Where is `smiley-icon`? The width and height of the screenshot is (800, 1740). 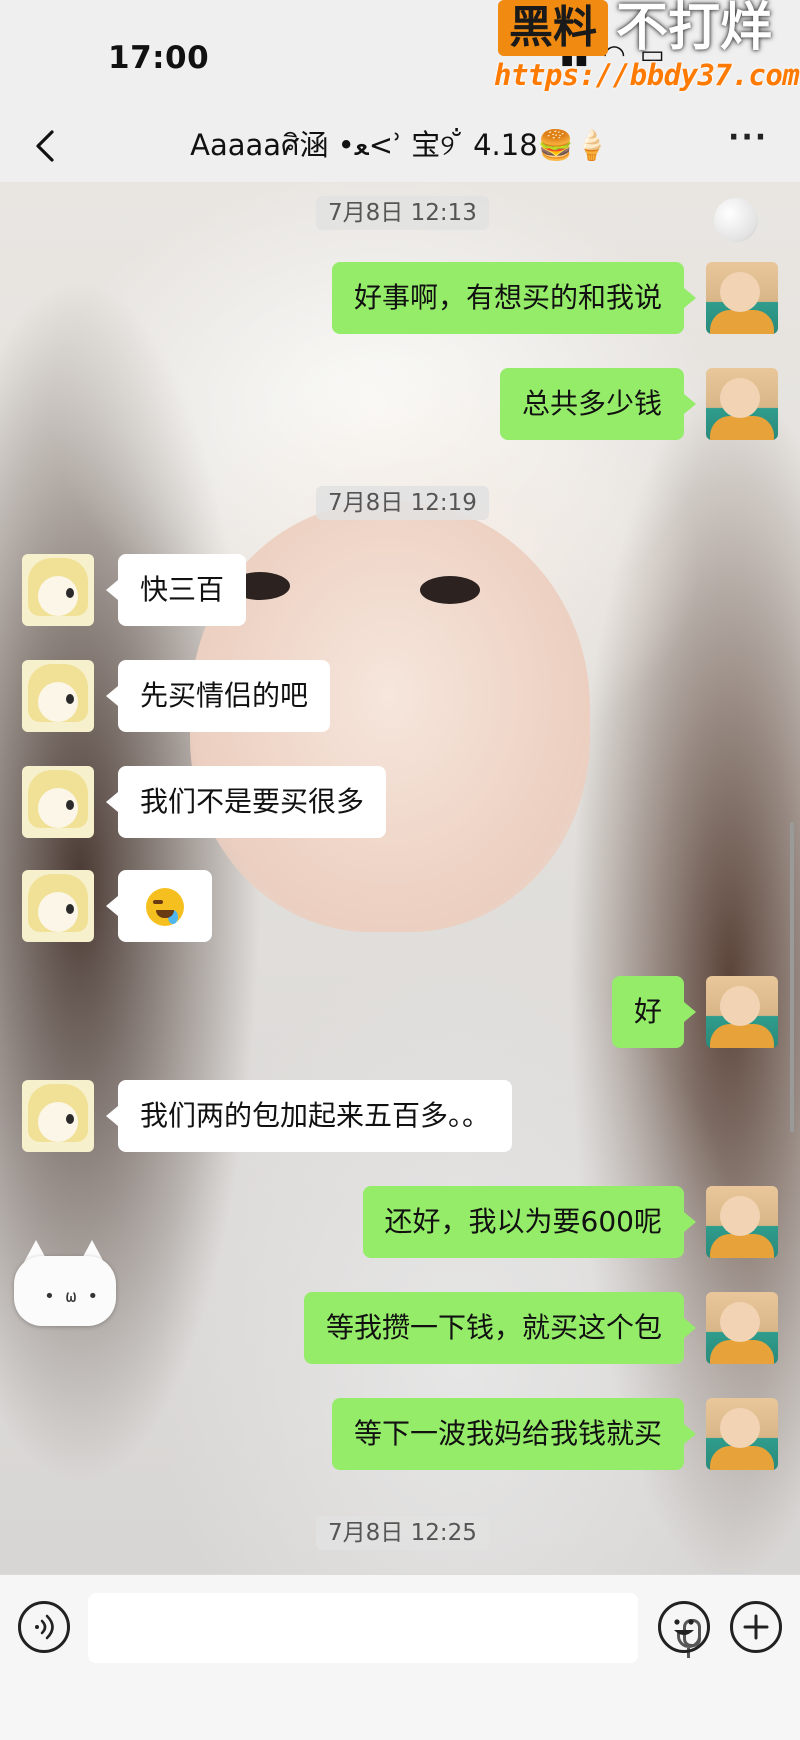 smiley-icon is located at coordinates (684, 1627).